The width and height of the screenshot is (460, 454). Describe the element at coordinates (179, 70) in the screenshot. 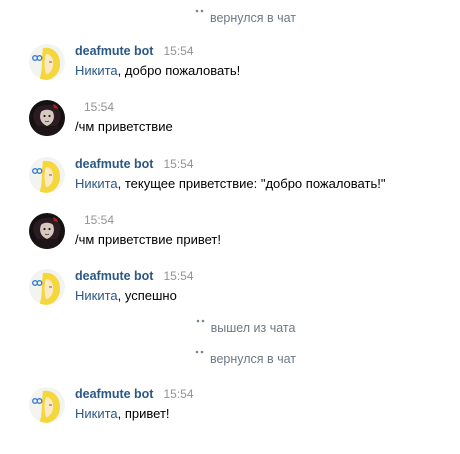

I see `message-body: , добро пожаловать!` at that location.